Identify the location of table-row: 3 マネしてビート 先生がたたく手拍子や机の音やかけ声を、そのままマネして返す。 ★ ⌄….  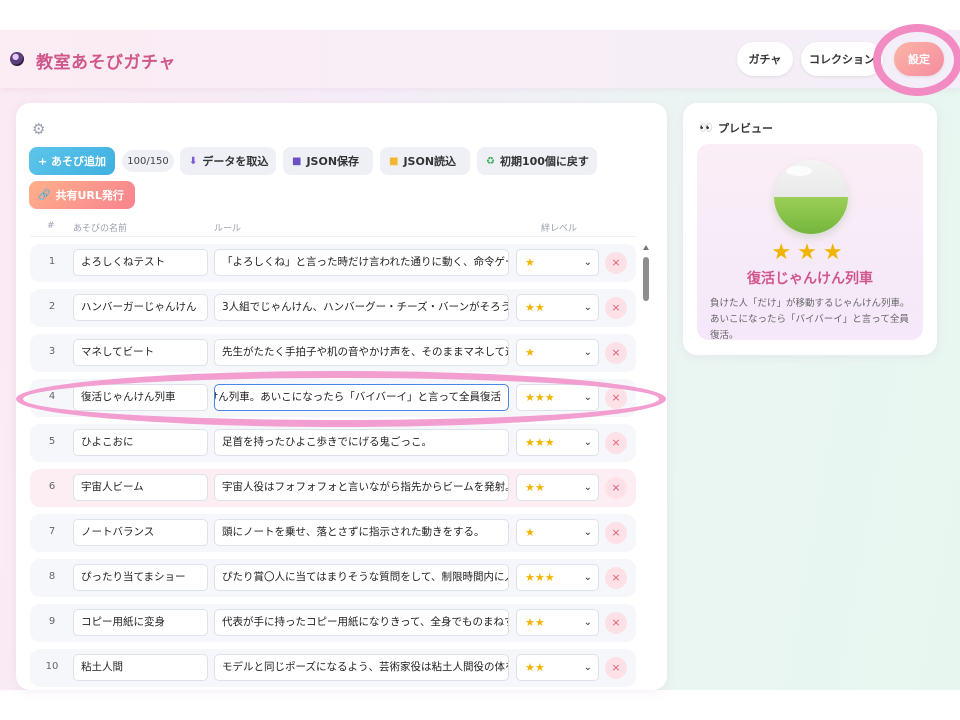
(333, 353).